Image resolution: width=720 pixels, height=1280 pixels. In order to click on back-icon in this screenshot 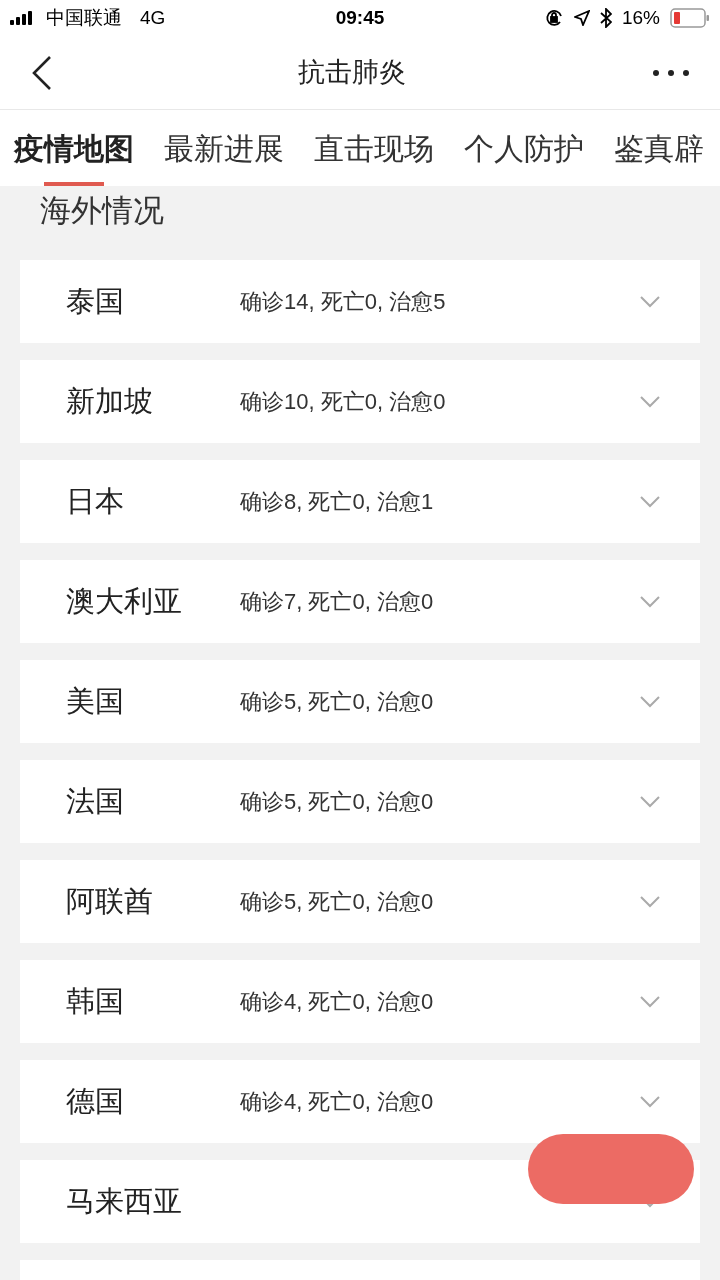, I will do `click(41, 72)`.